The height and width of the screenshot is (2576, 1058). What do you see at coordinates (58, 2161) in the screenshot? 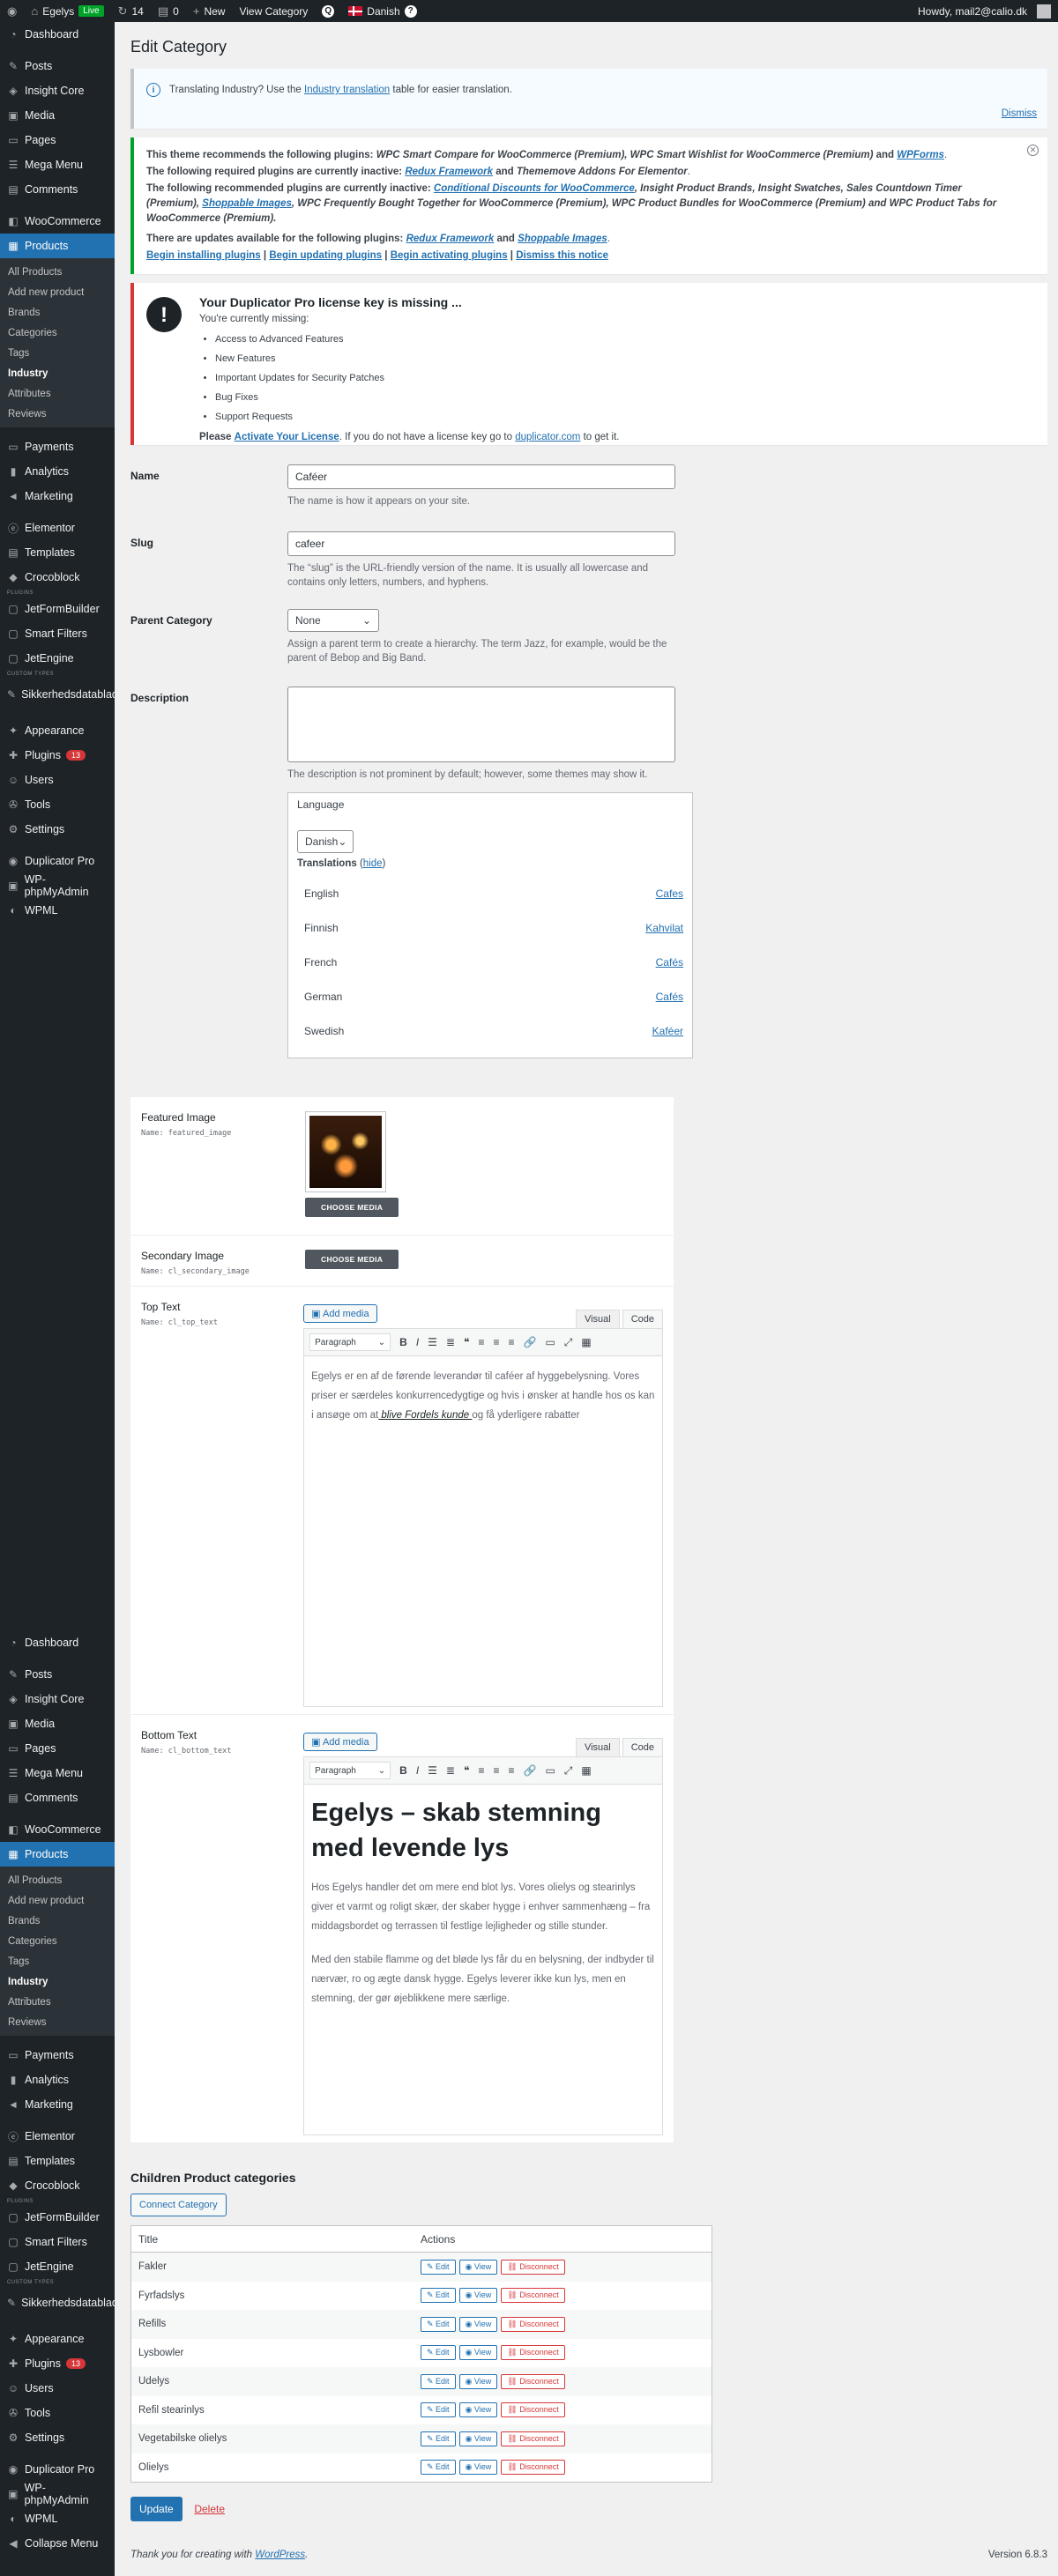
I see `menu-item-templates: ▤ Templates` at bounding box center [58, 2161].